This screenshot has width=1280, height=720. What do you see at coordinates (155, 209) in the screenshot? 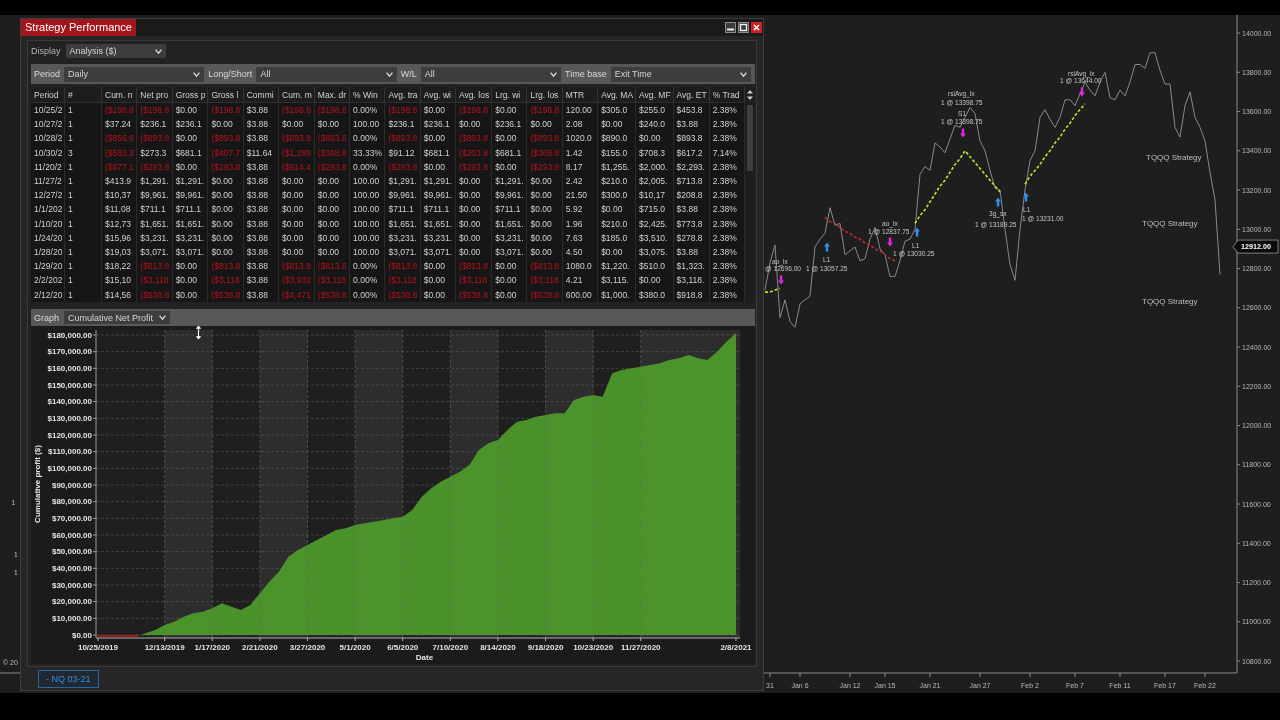
I see `table-cell: $711.1` at bounding box center [155, 209].